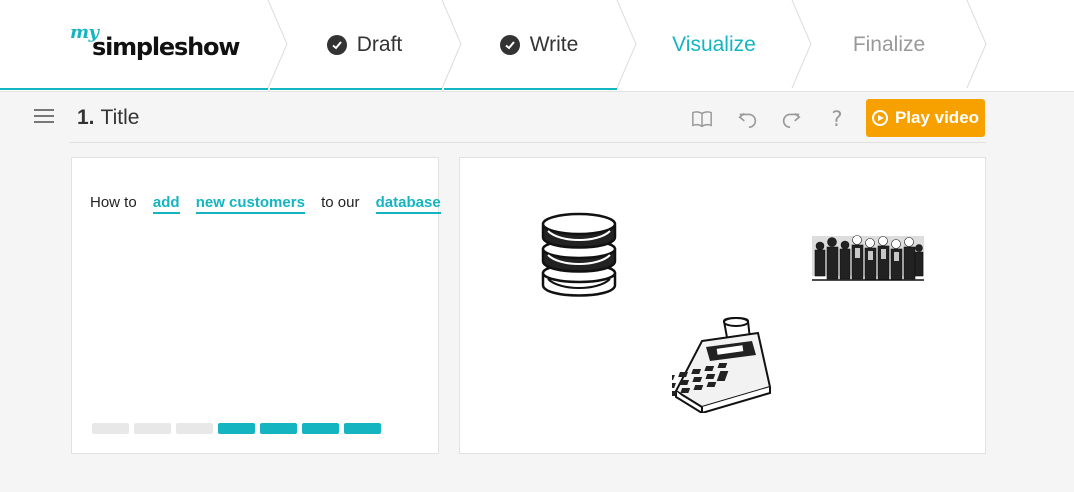  I want to click on step-visualize-label: Visualize, so click(714, 44).